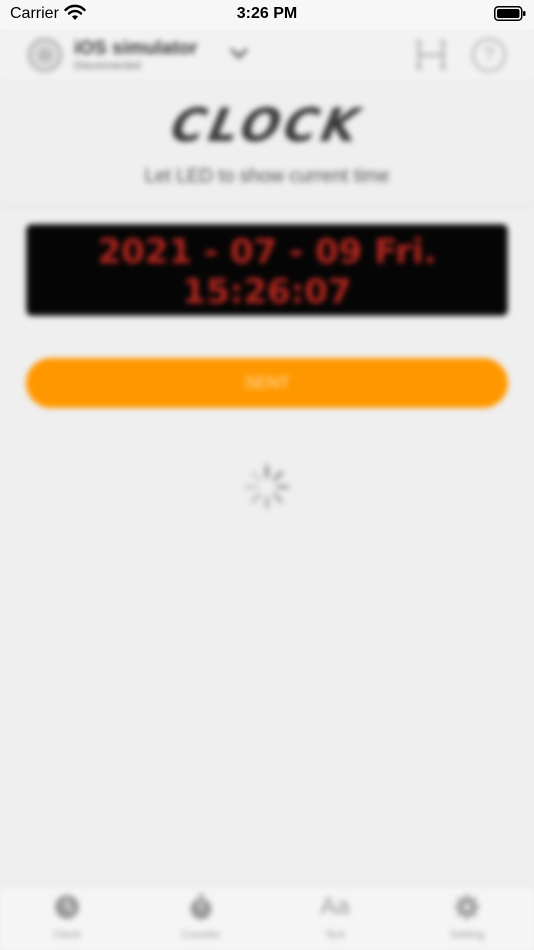  Describe the element at coordinates (239, 53) in the screenshot. I see `chevron-down-icon` at that location.